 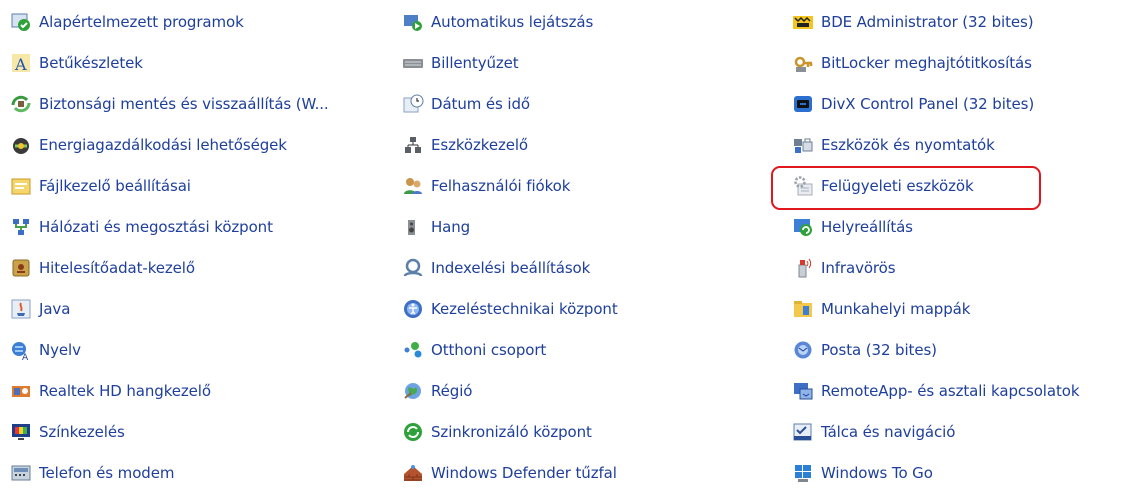 What do you see at coordinates (21, 22) in the screenshot?
I see `default-programs-icon` at bounding box center [21, 22].